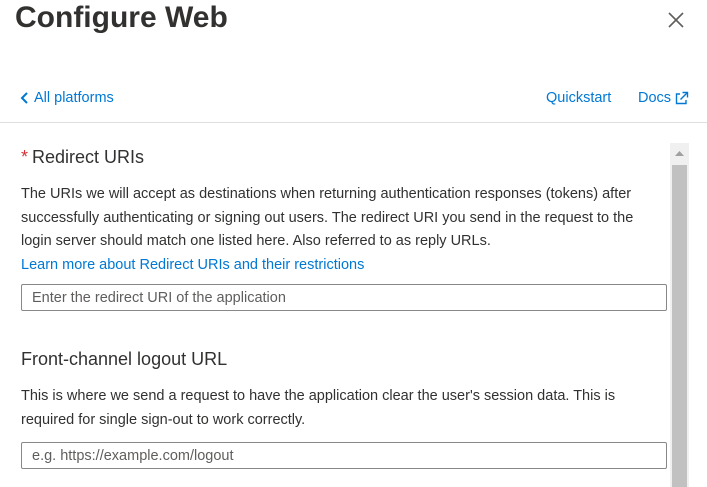 This screenshot has height=487, width=707. I want to click on docs-link: Docs, so click(663, 98).